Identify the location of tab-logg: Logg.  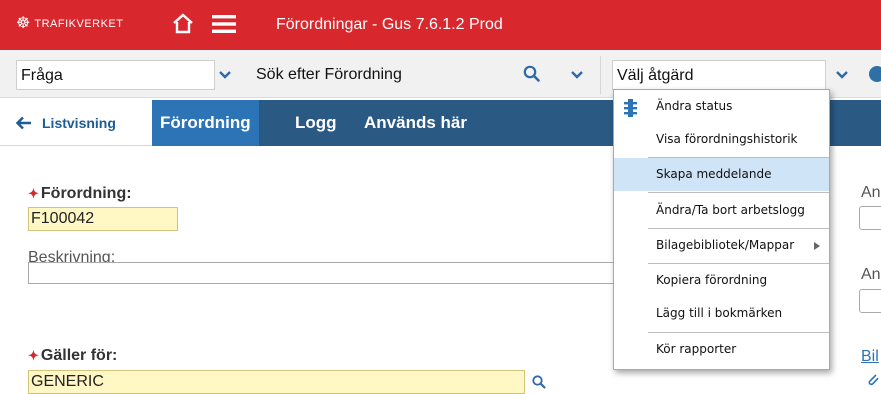
(316, 123).